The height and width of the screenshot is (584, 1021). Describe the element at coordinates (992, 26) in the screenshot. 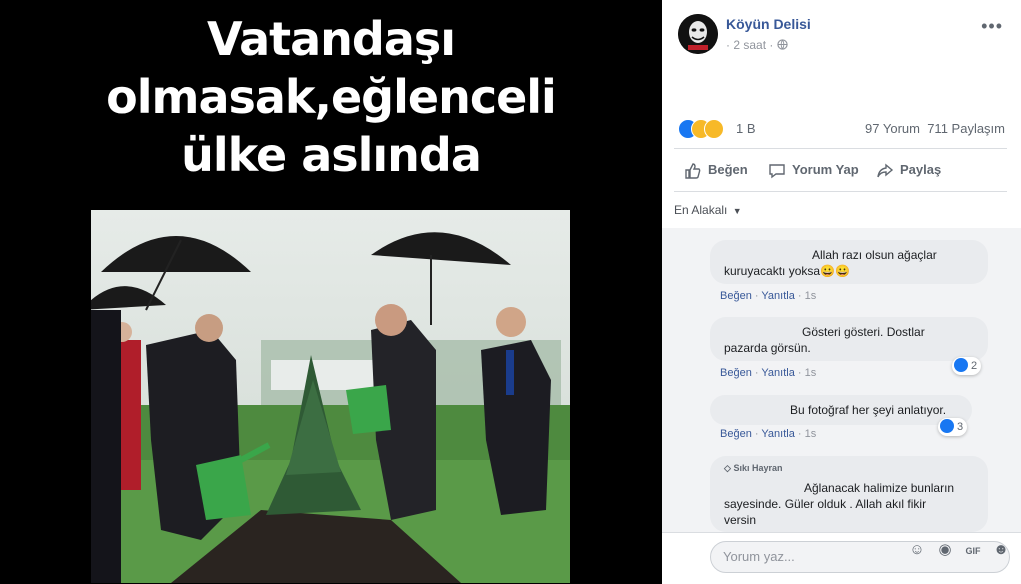

I see `more-options-icon: •••` at that location.